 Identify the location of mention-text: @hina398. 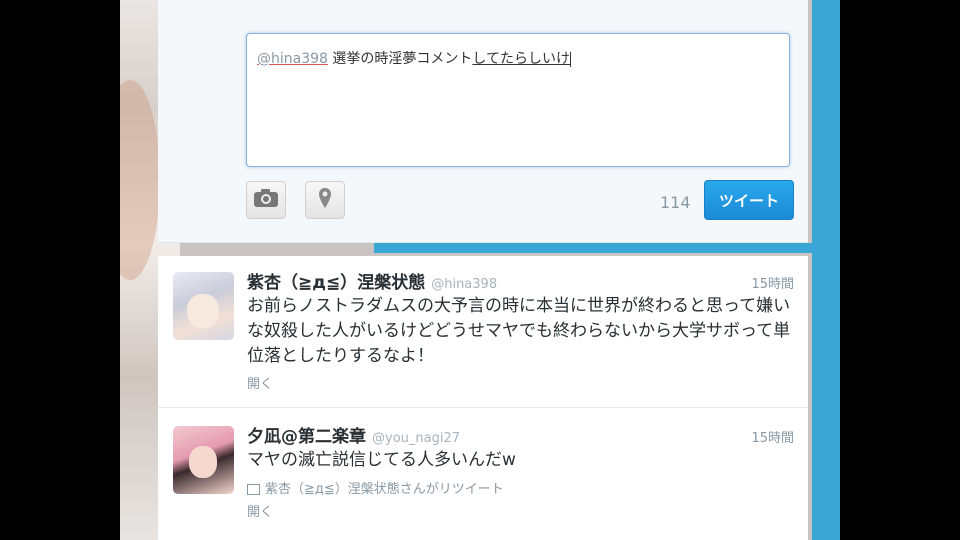
(292, 59).